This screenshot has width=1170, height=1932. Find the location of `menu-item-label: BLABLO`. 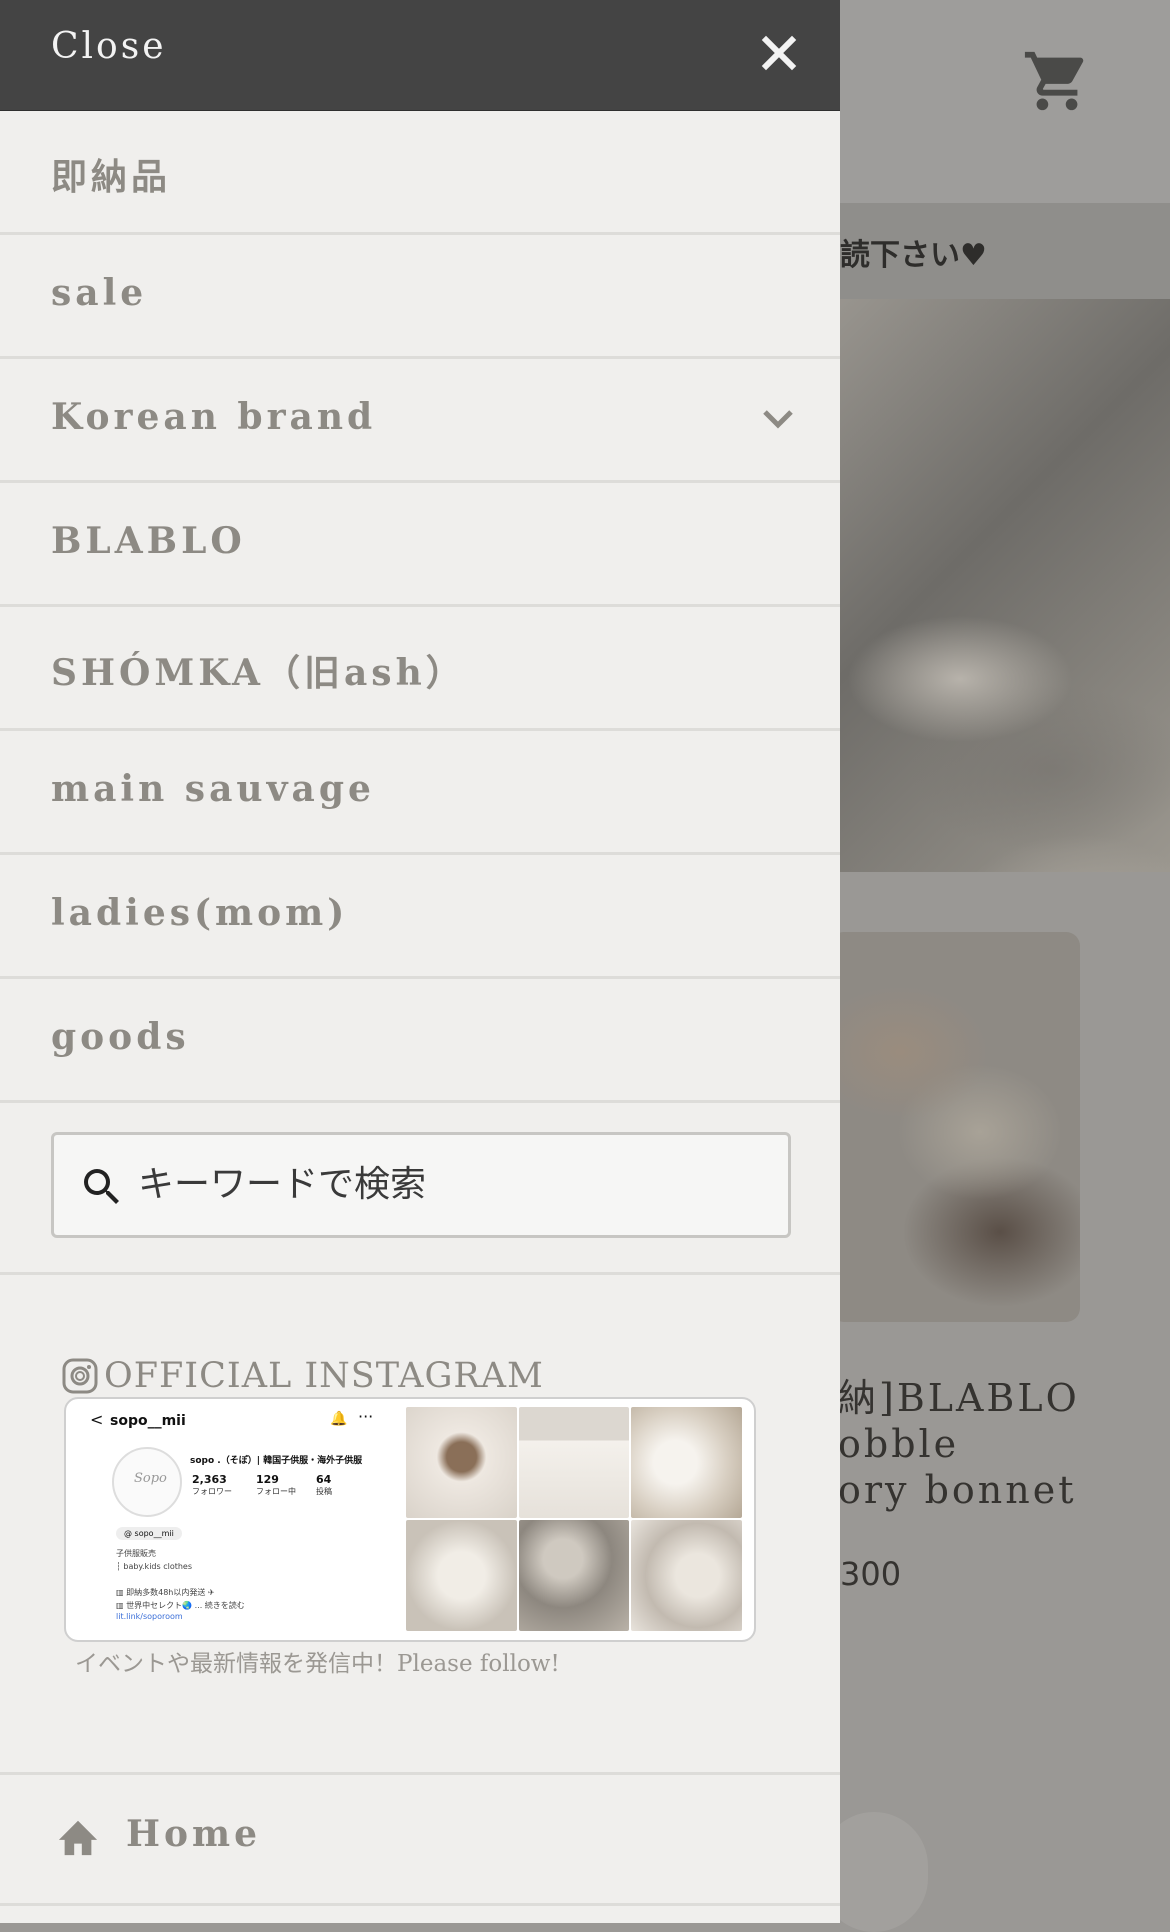

menu-item-label: BLABLO is located at coordinates (148, 541).